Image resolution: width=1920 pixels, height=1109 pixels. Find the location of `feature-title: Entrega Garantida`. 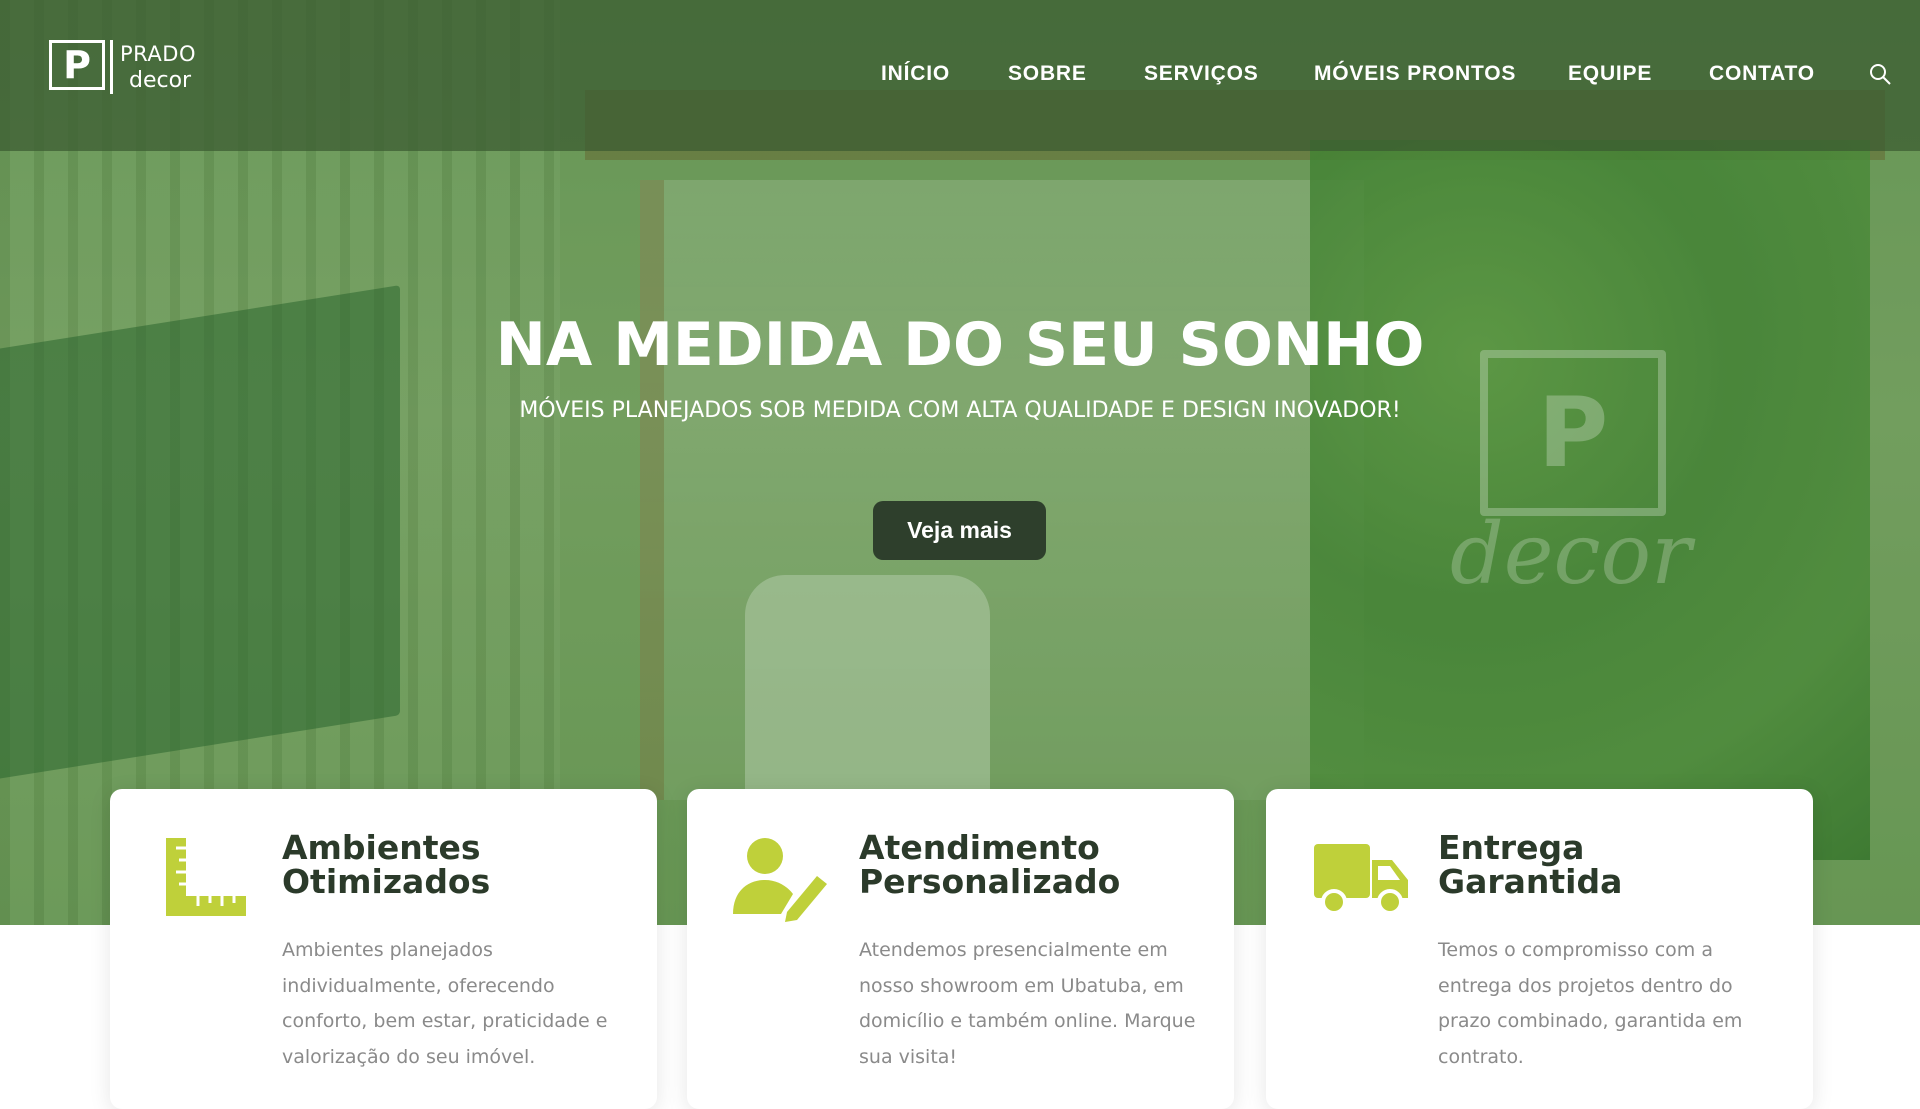

feature-title: Entrega Garantida is located at coordinates (1608, 865).